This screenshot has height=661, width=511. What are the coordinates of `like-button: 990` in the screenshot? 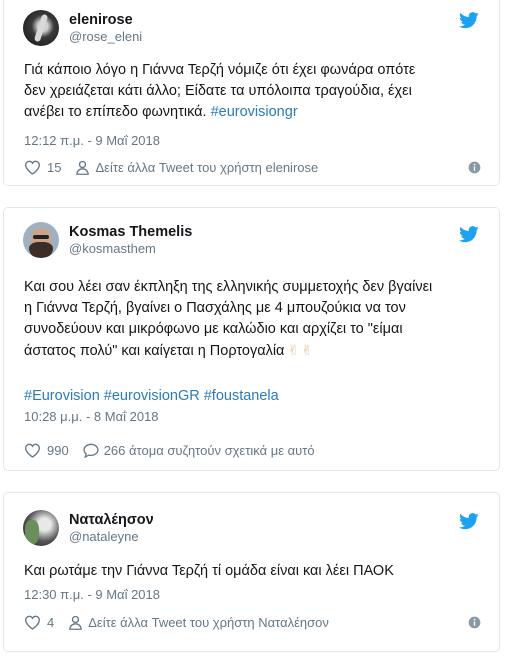 It's located at (46, 450).